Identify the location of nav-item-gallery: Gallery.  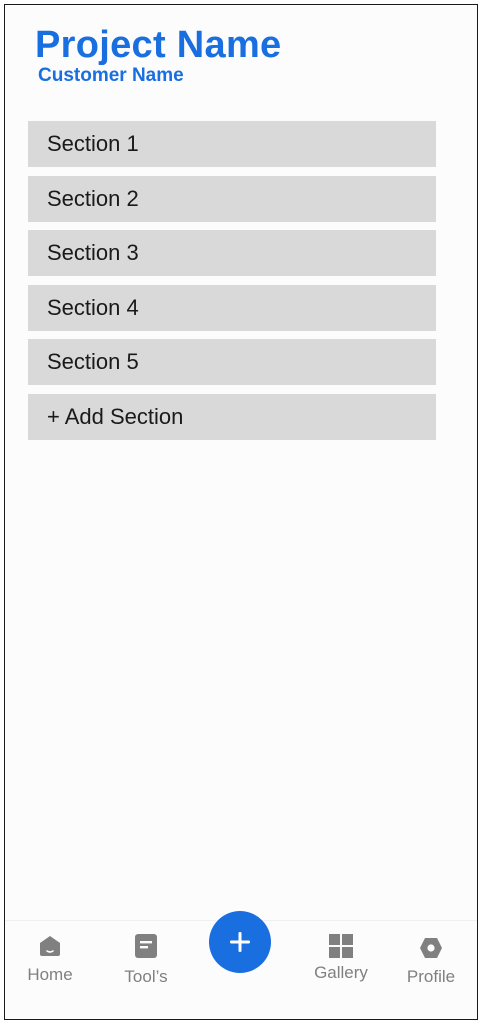
(341, 958).